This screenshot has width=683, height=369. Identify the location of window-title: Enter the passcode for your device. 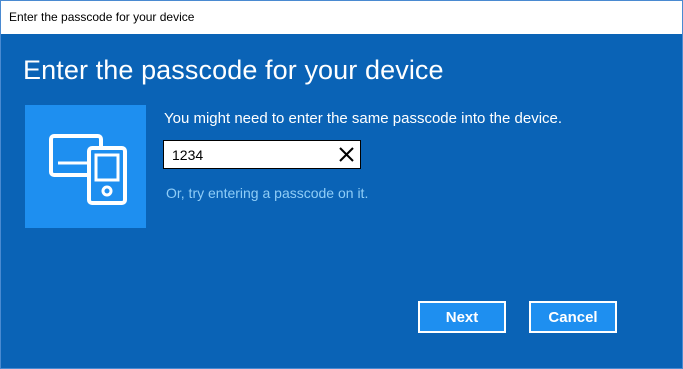
(102, 17).